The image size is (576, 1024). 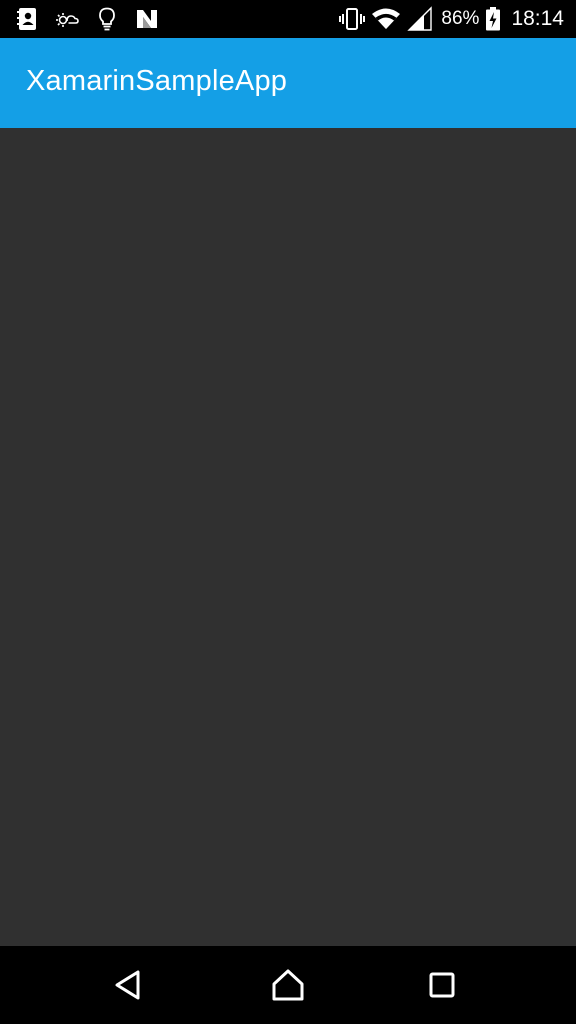 I want to click on recents-button, so click(x=442, y=985).